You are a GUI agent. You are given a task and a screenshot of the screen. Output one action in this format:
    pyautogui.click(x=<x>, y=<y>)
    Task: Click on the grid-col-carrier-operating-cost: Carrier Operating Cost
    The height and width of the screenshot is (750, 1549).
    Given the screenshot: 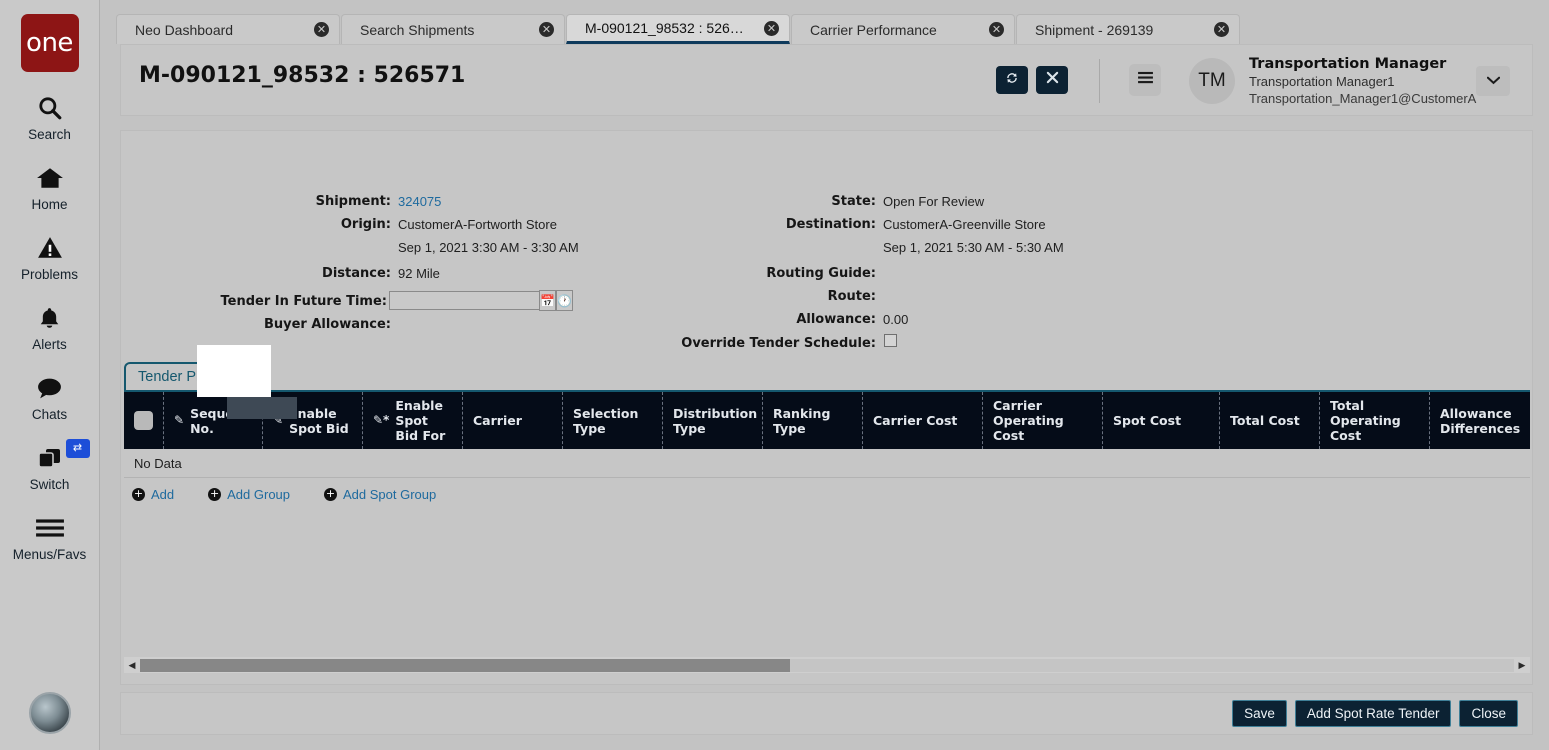 What is the action you would take?
    pyautogui.click(x=1043, y=420)
    